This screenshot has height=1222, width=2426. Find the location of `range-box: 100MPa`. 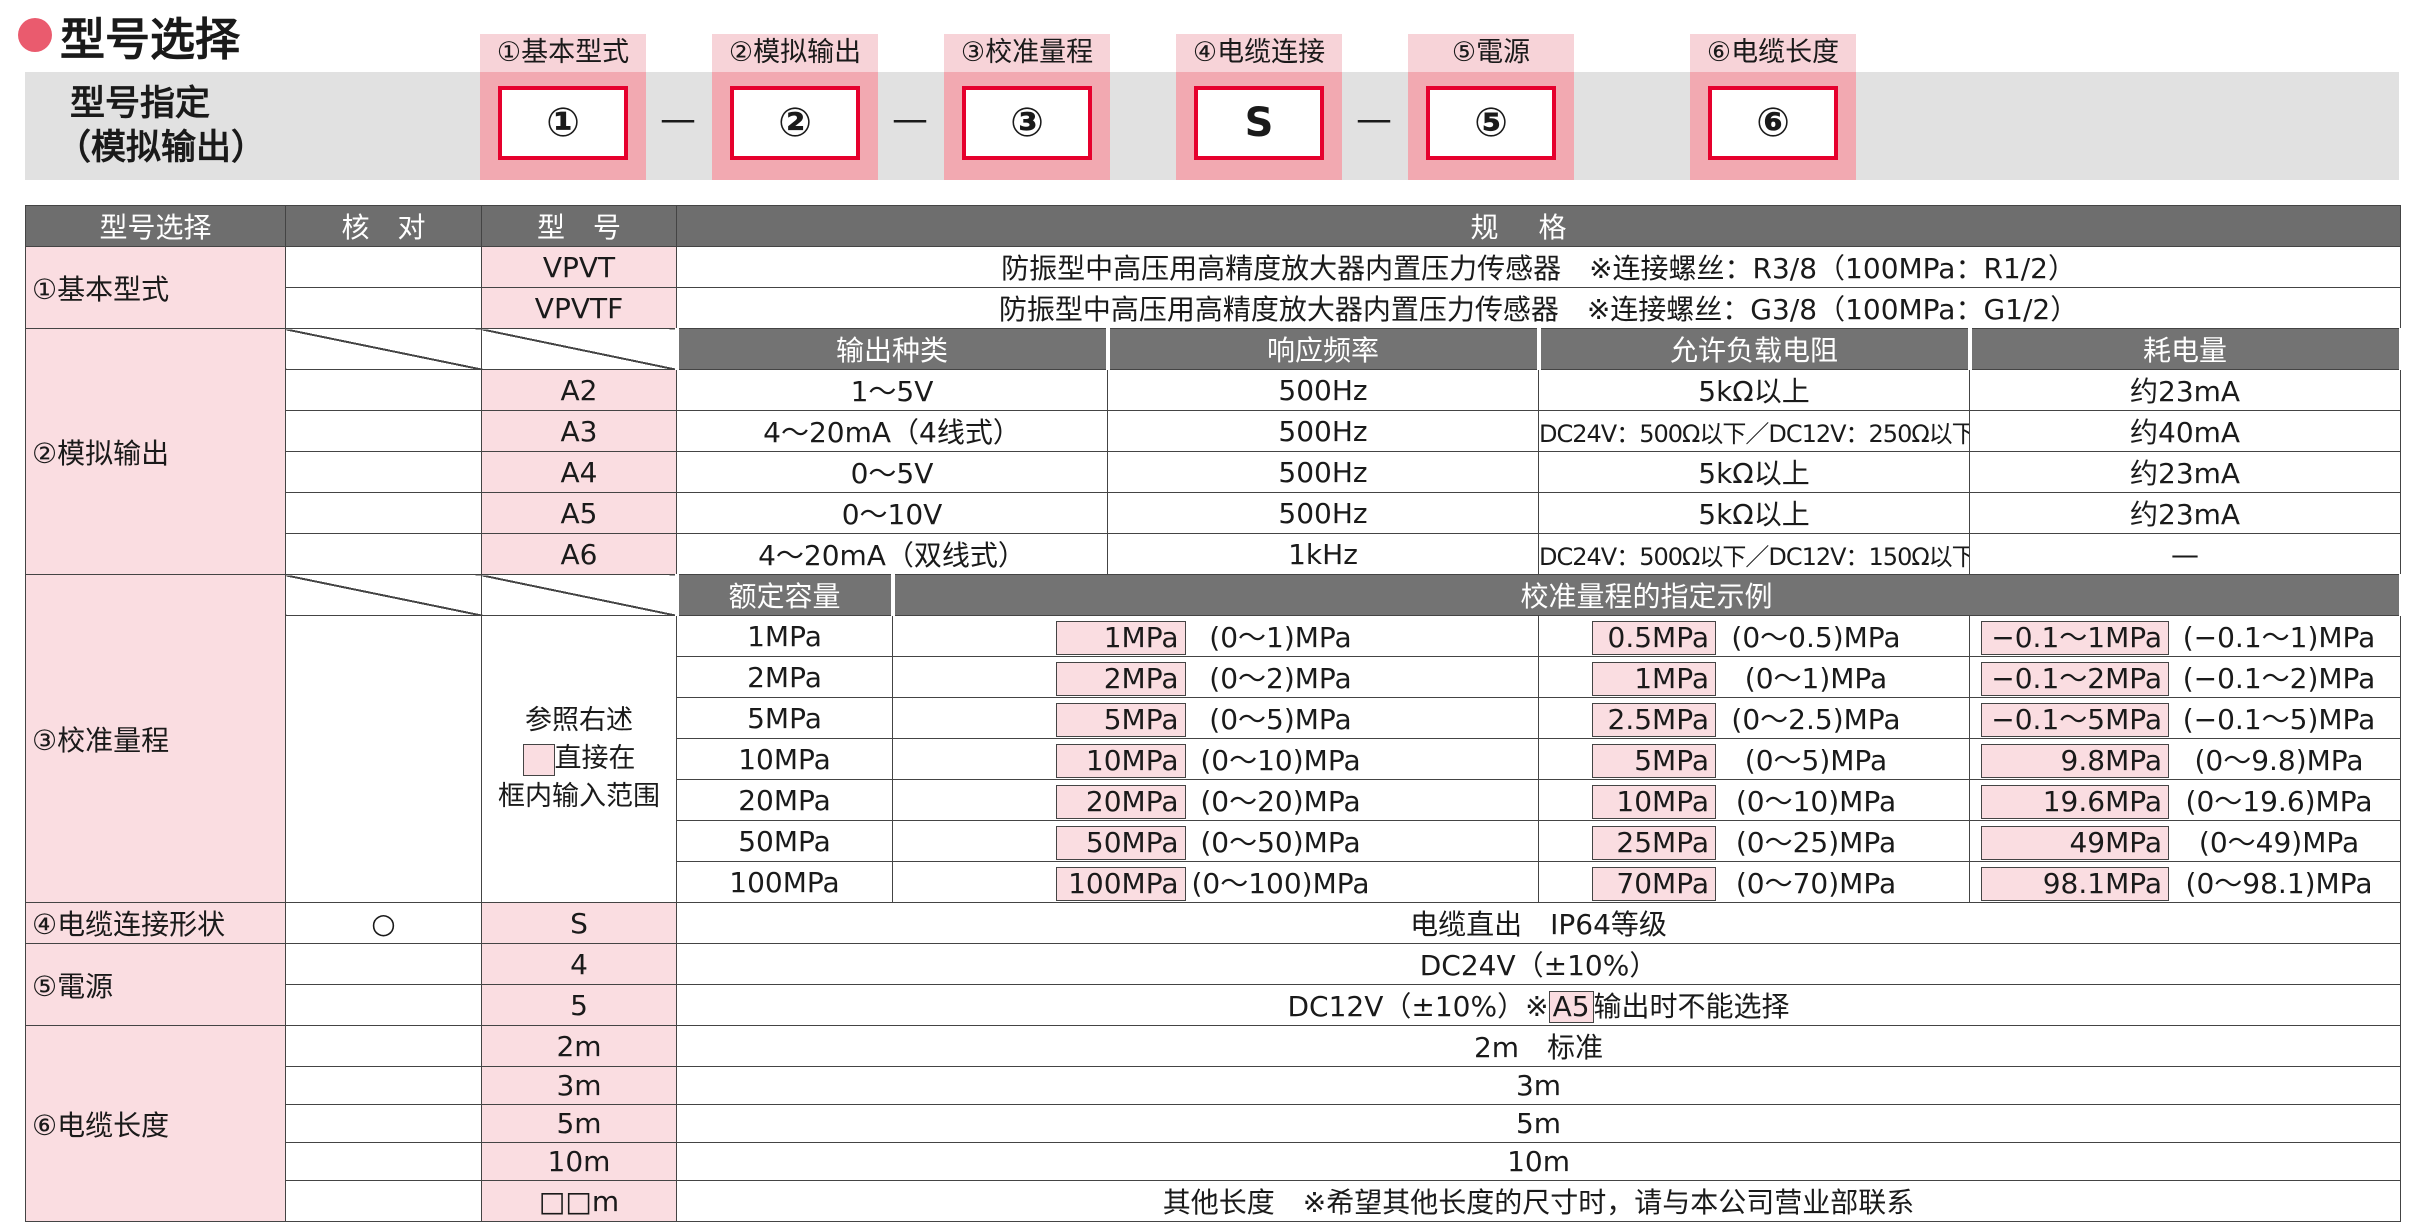

range-box: 100MPa is located at coordinates (1120, 884).